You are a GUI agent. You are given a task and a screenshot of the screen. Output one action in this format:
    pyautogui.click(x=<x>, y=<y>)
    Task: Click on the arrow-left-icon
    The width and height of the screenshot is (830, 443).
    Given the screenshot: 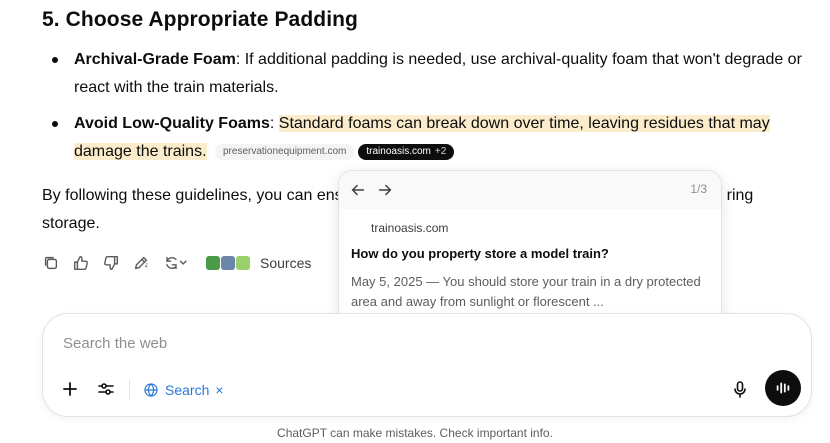 What is the action you would take?
    pyautogui.click(x=358, y=190)
    